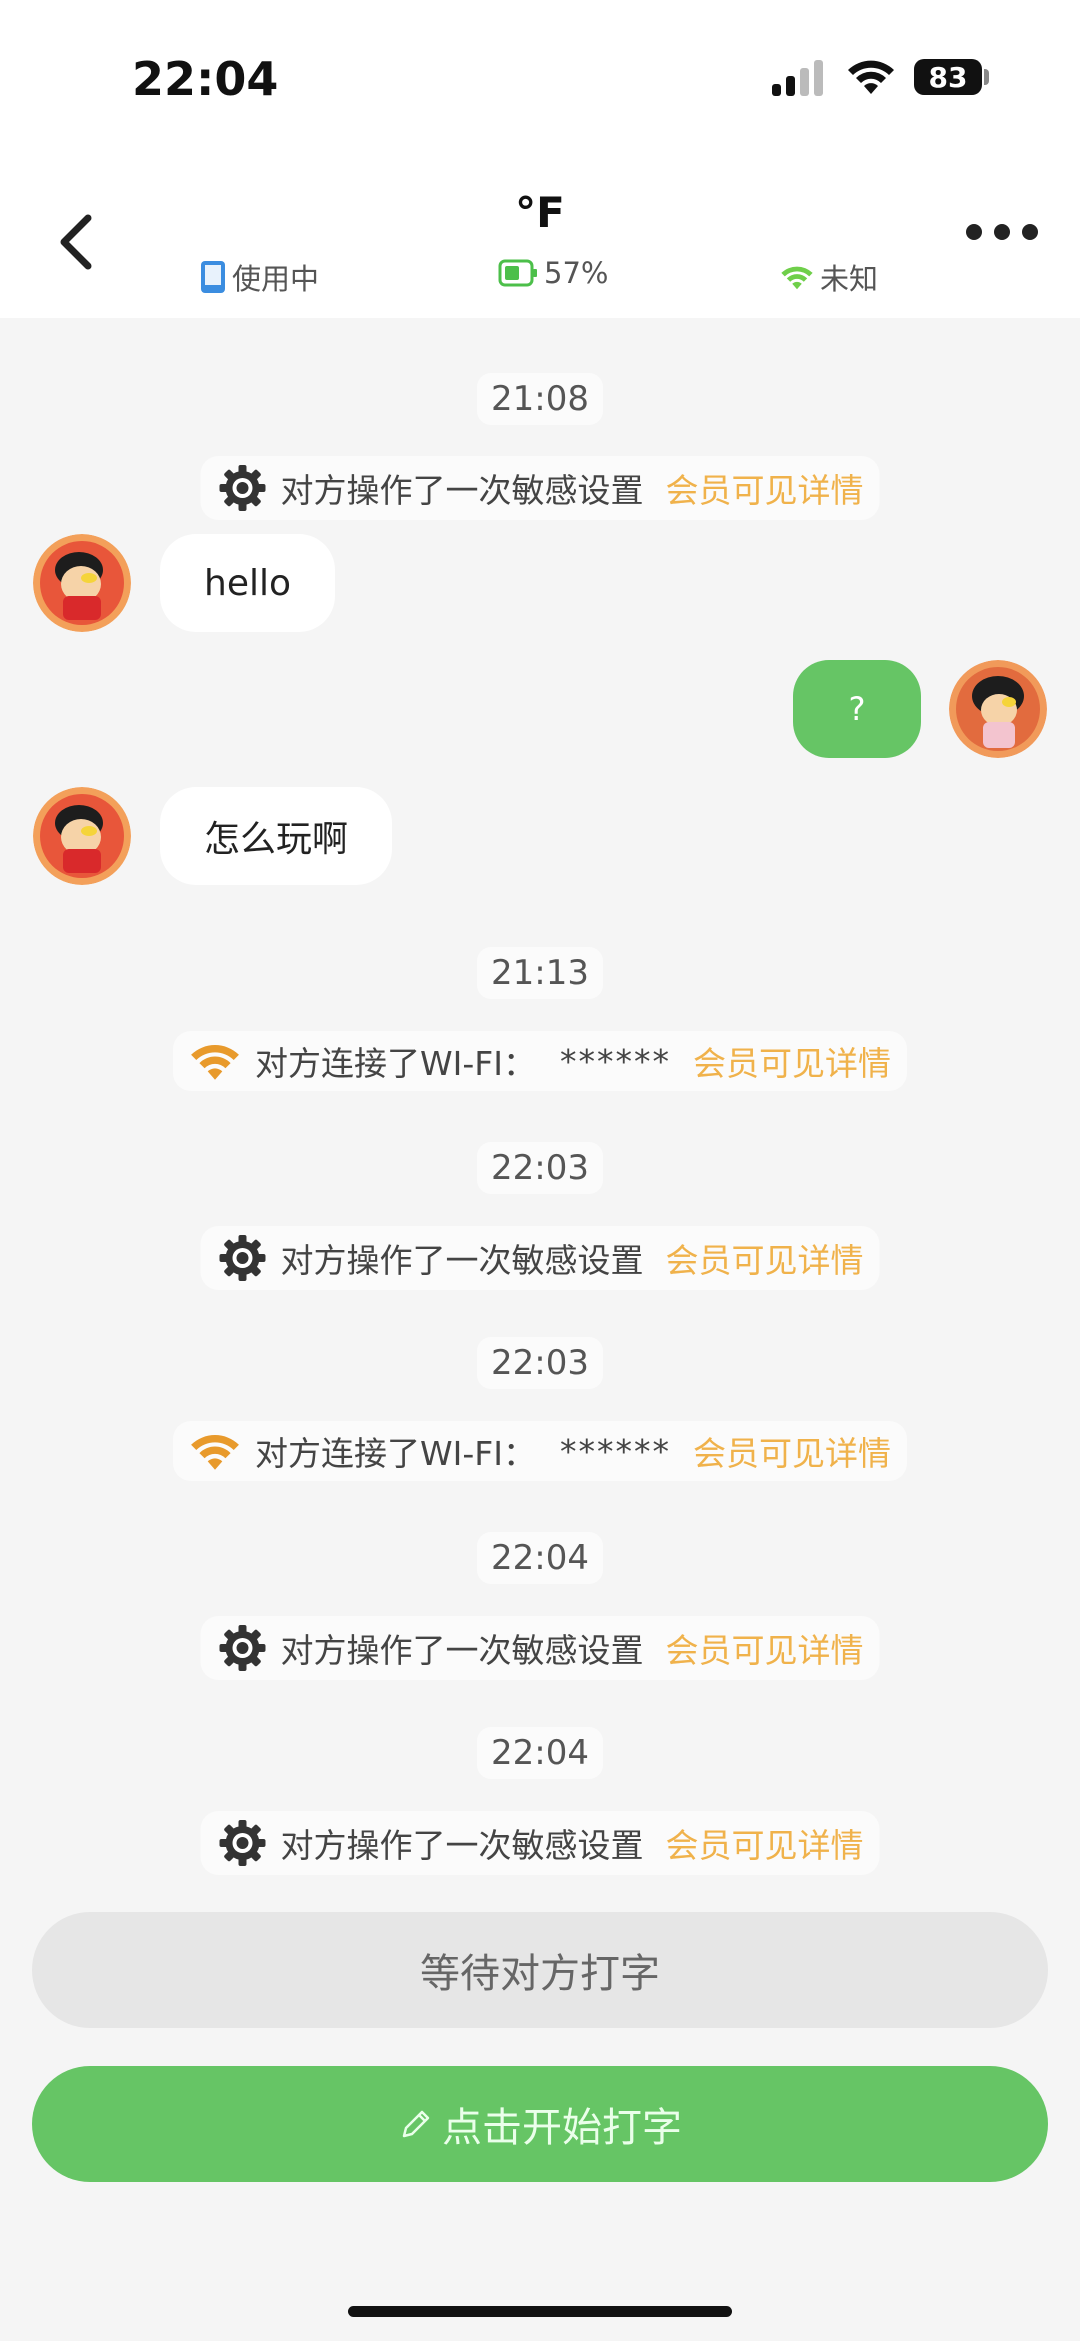  What do you see at coordinates (849, 279) in the screenshot?
I see `network-label: 未知` at bounding box center [849, 279].